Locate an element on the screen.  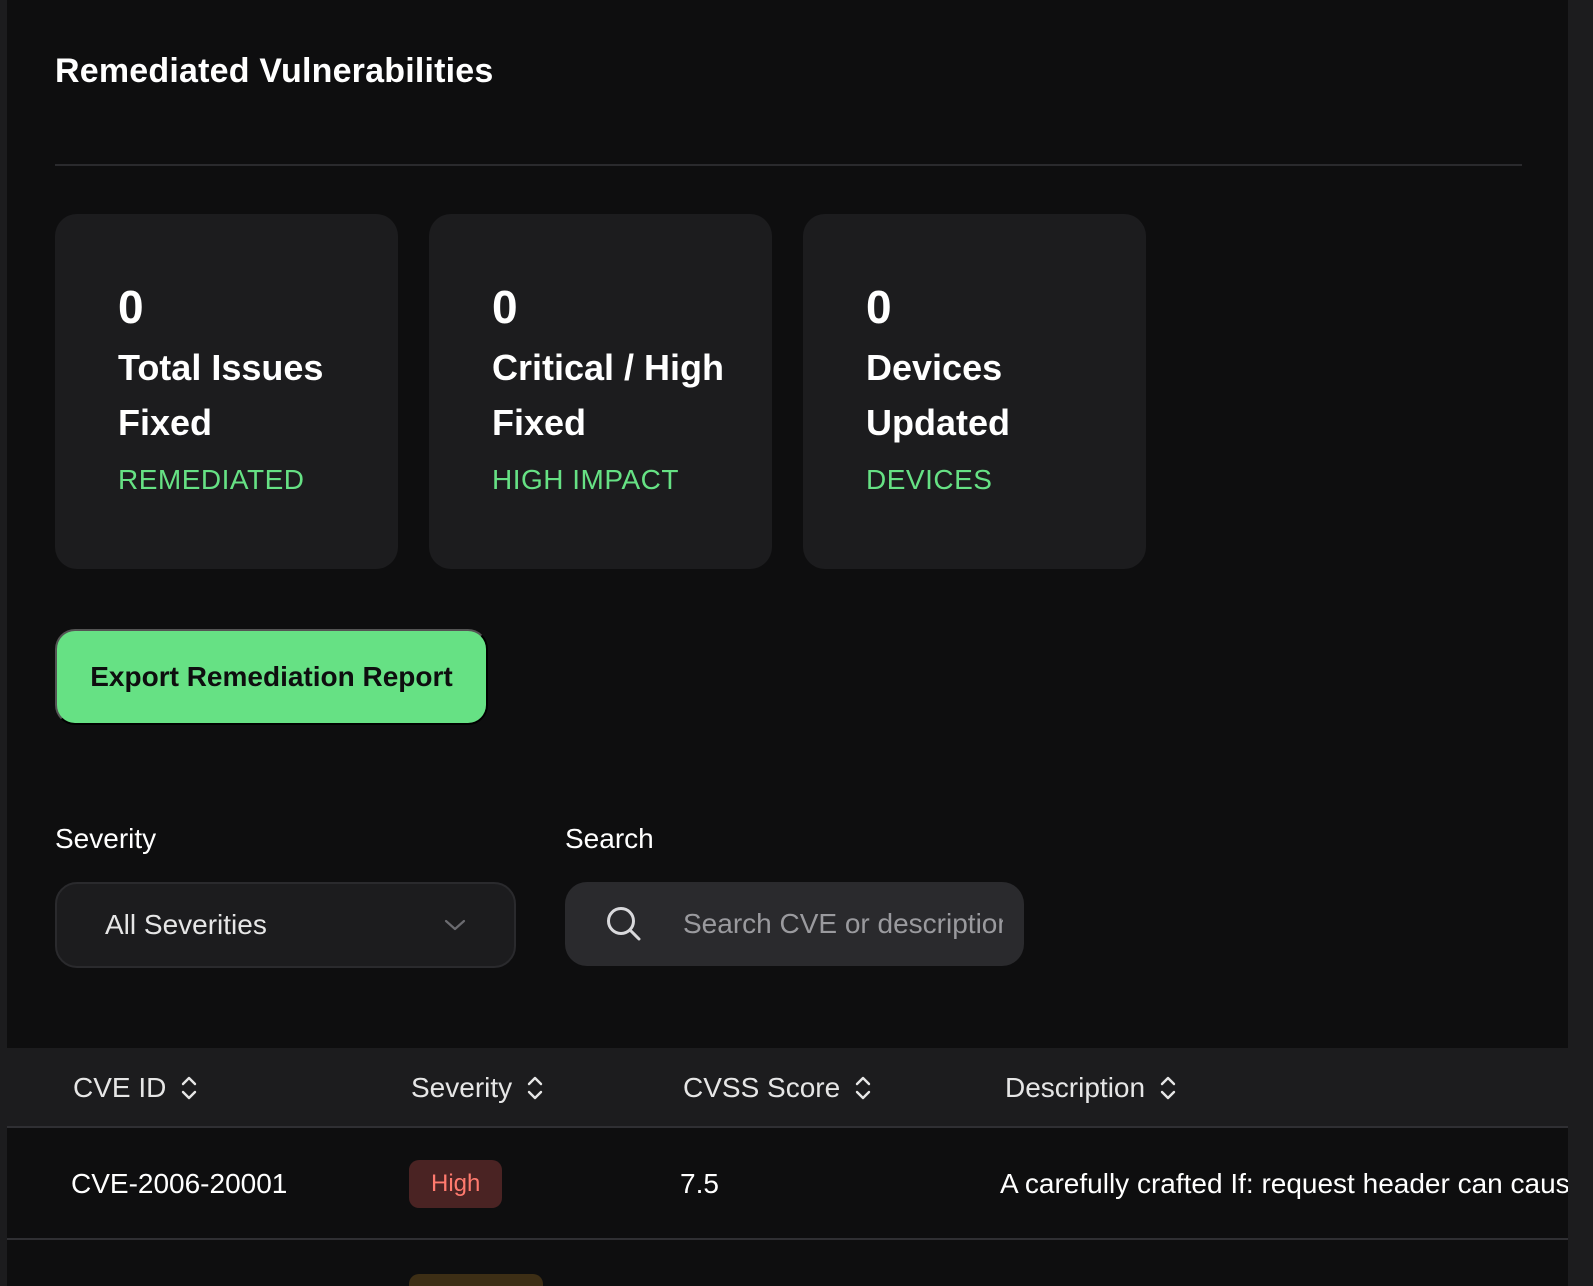
chevron-down-icon is located at coordinates (455, 925).